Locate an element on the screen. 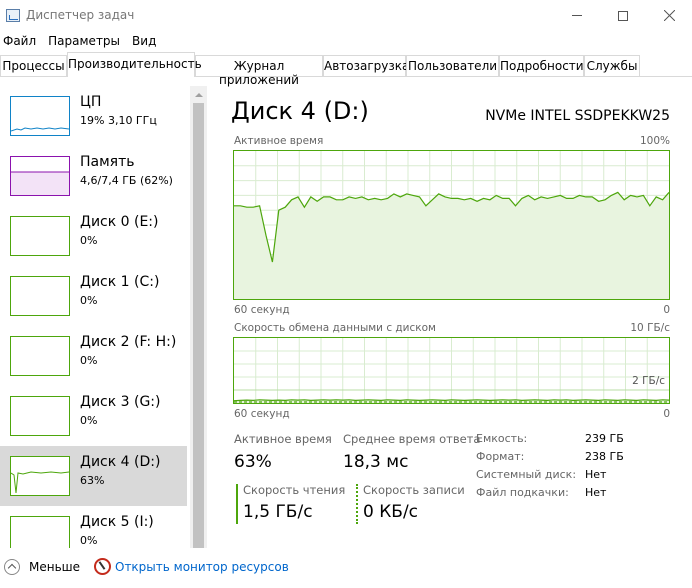 This screenshot has height=588, width=692. minimize-icon is located at coordinates (577, 15).